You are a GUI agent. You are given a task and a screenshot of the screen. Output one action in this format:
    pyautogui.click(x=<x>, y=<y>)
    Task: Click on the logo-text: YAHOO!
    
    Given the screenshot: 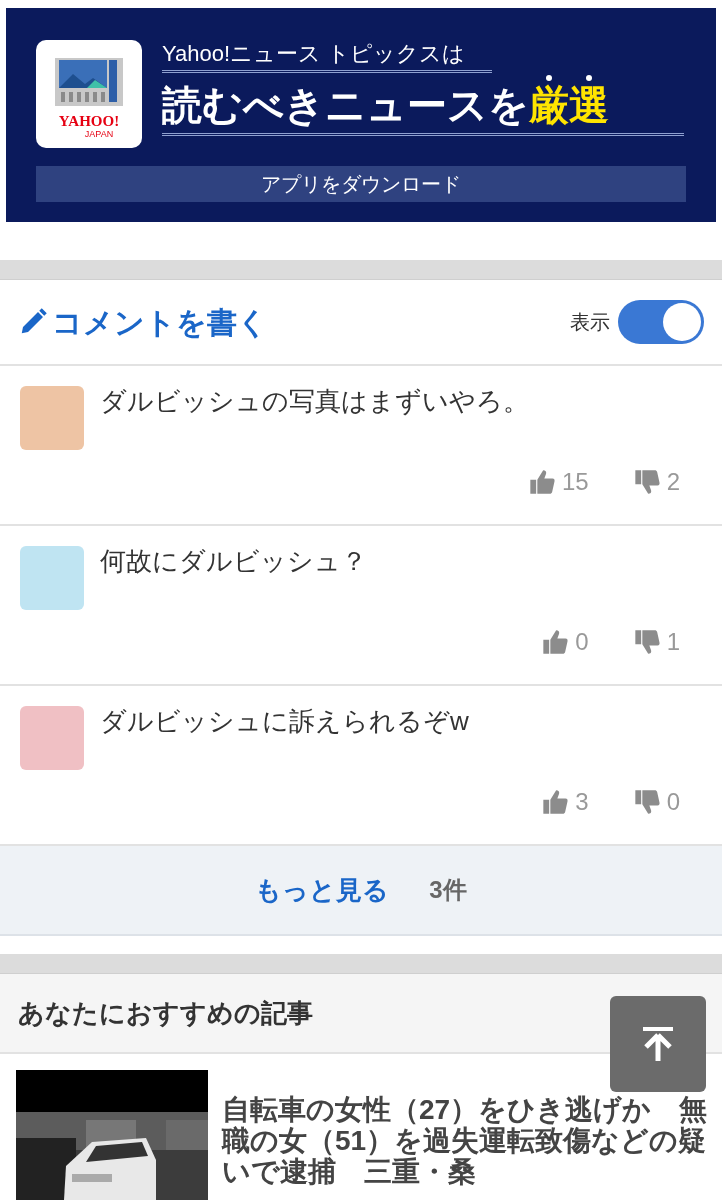 What is the action you would take?
    pyautogui.click(x=89, y=121)
    